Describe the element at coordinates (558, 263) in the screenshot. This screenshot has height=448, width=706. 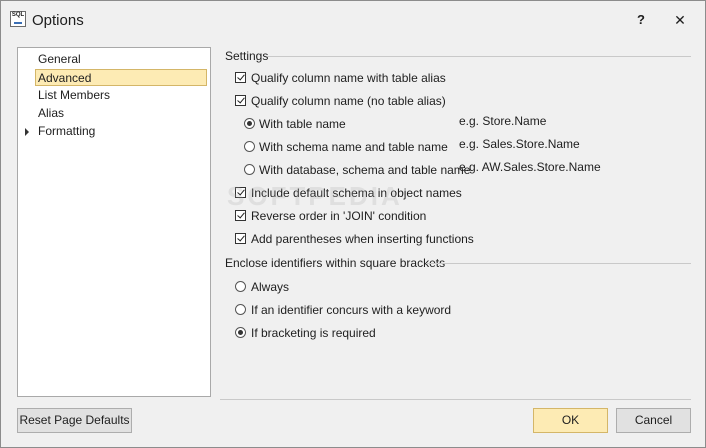
I see `brackets-divider` at that location.